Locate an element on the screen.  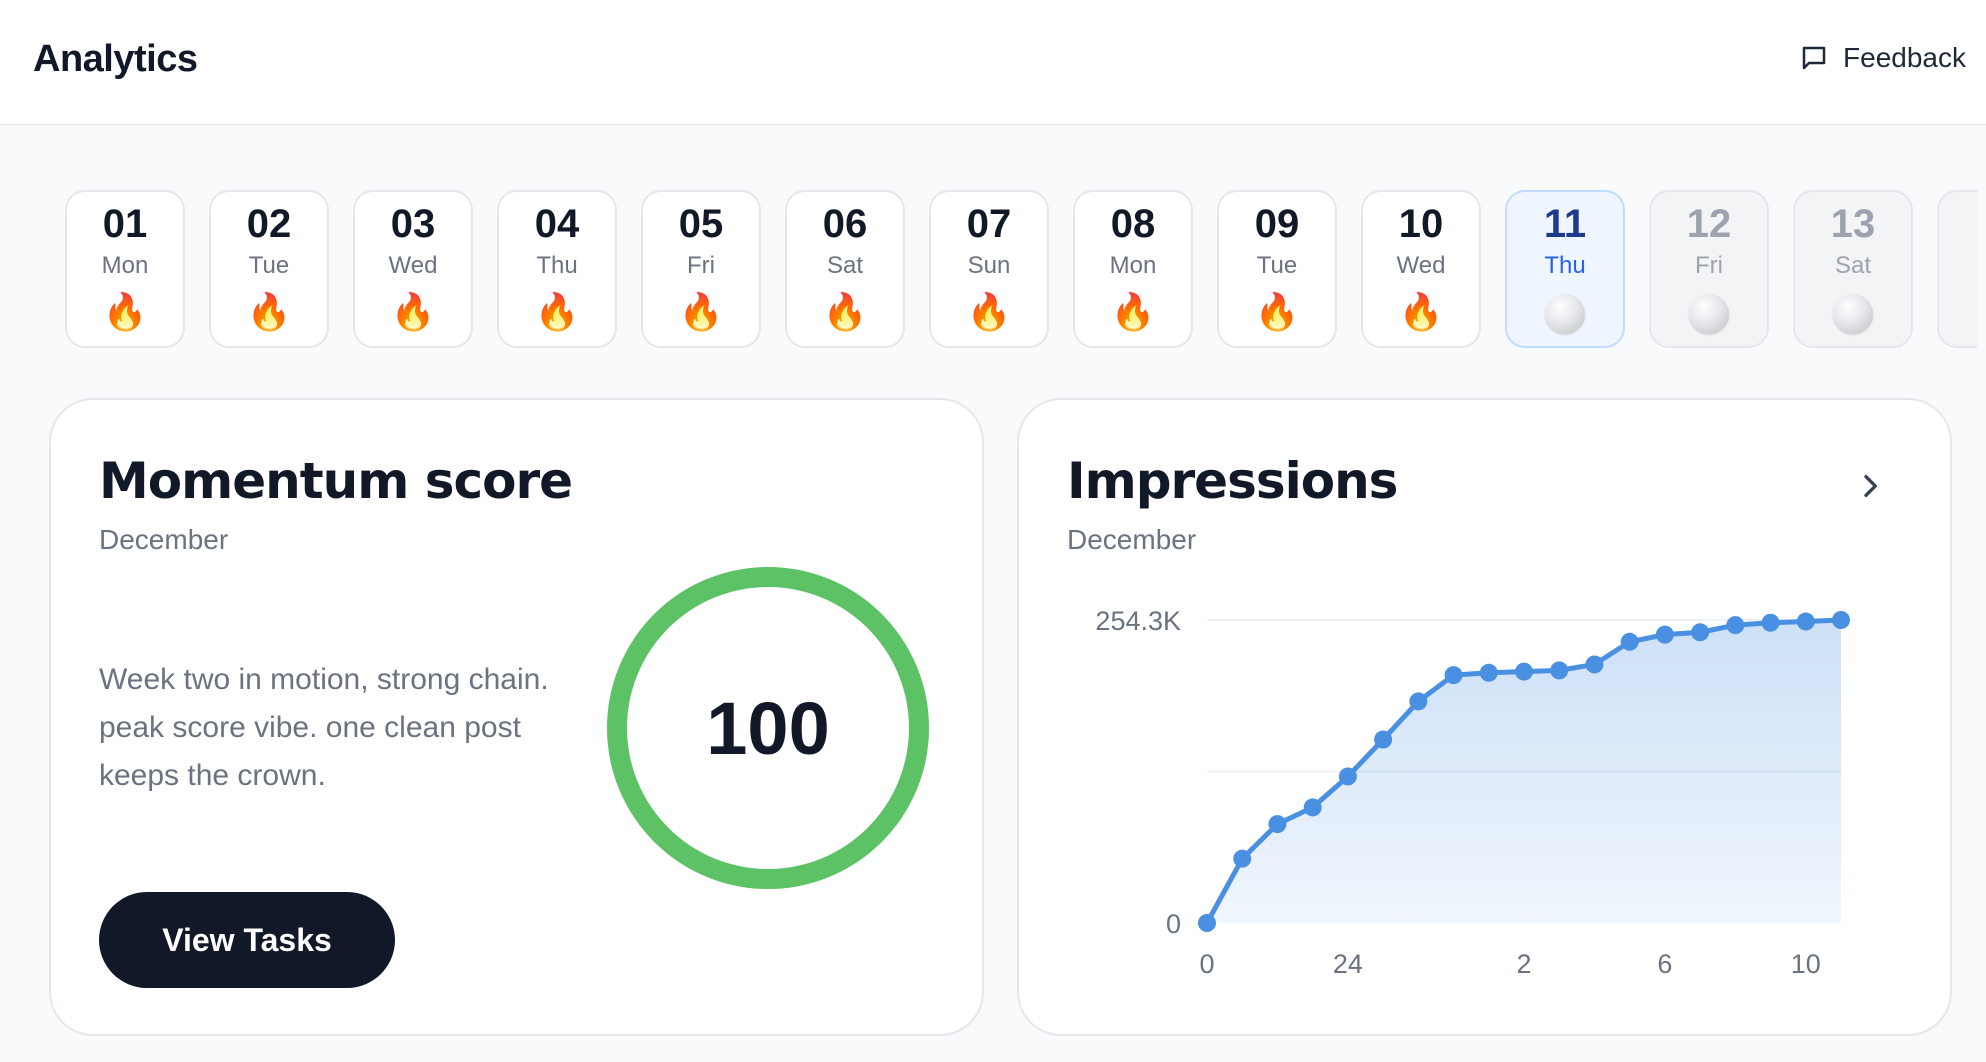
day-item: 03 Wed 🔥 is located at coordinates (413, 269).